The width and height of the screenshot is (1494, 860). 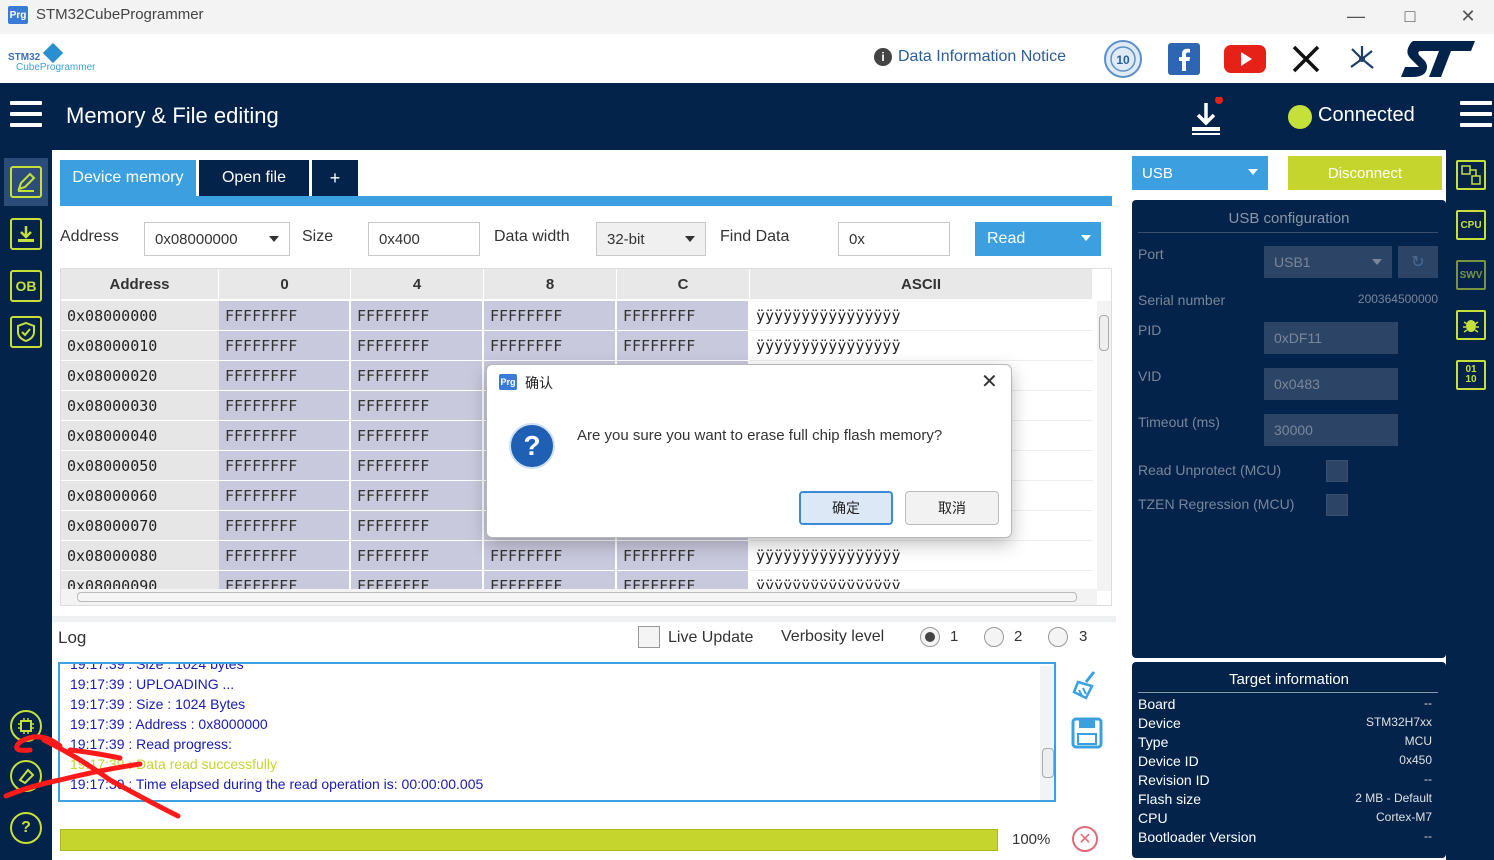 What do you see at coordinates (1471, 275) in the screenshot?
I see `swv-button: SWV` at bounding box center [1471, 275].